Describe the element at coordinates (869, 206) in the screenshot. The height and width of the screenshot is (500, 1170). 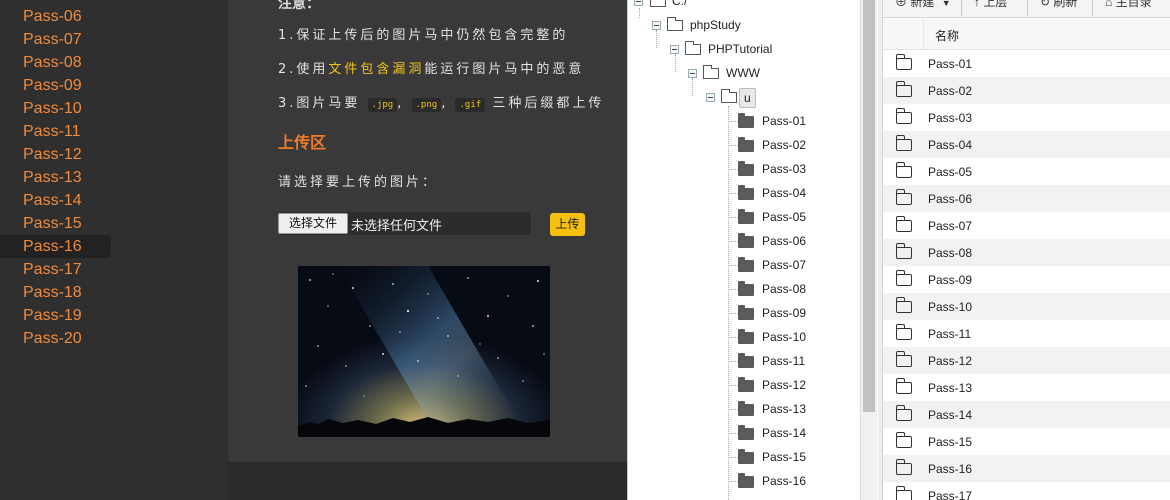
I see `tree-scrollbar-thumb` at that location.